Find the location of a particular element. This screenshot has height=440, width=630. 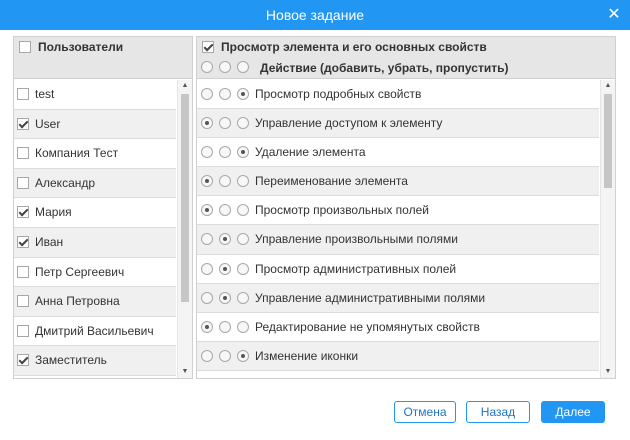

next-button: Далее is located at coordinates (573, 412).